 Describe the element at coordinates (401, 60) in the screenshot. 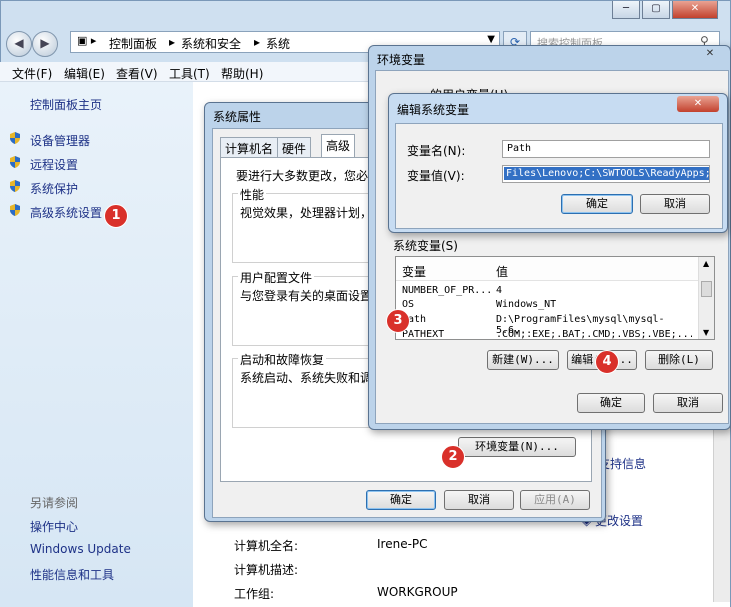

I see `envvars-title: 环境变量` at that location.